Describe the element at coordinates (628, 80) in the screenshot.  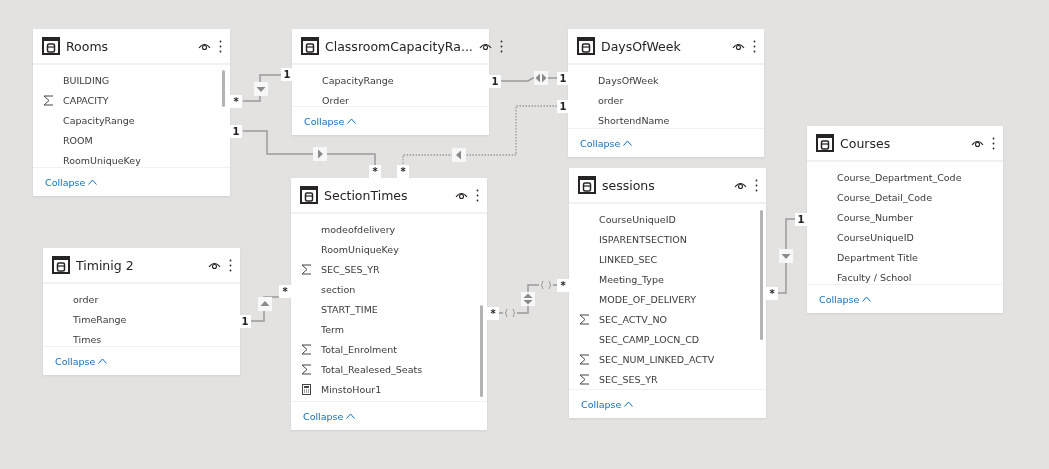
I see `field-name: DaysOfWeek` at that location.